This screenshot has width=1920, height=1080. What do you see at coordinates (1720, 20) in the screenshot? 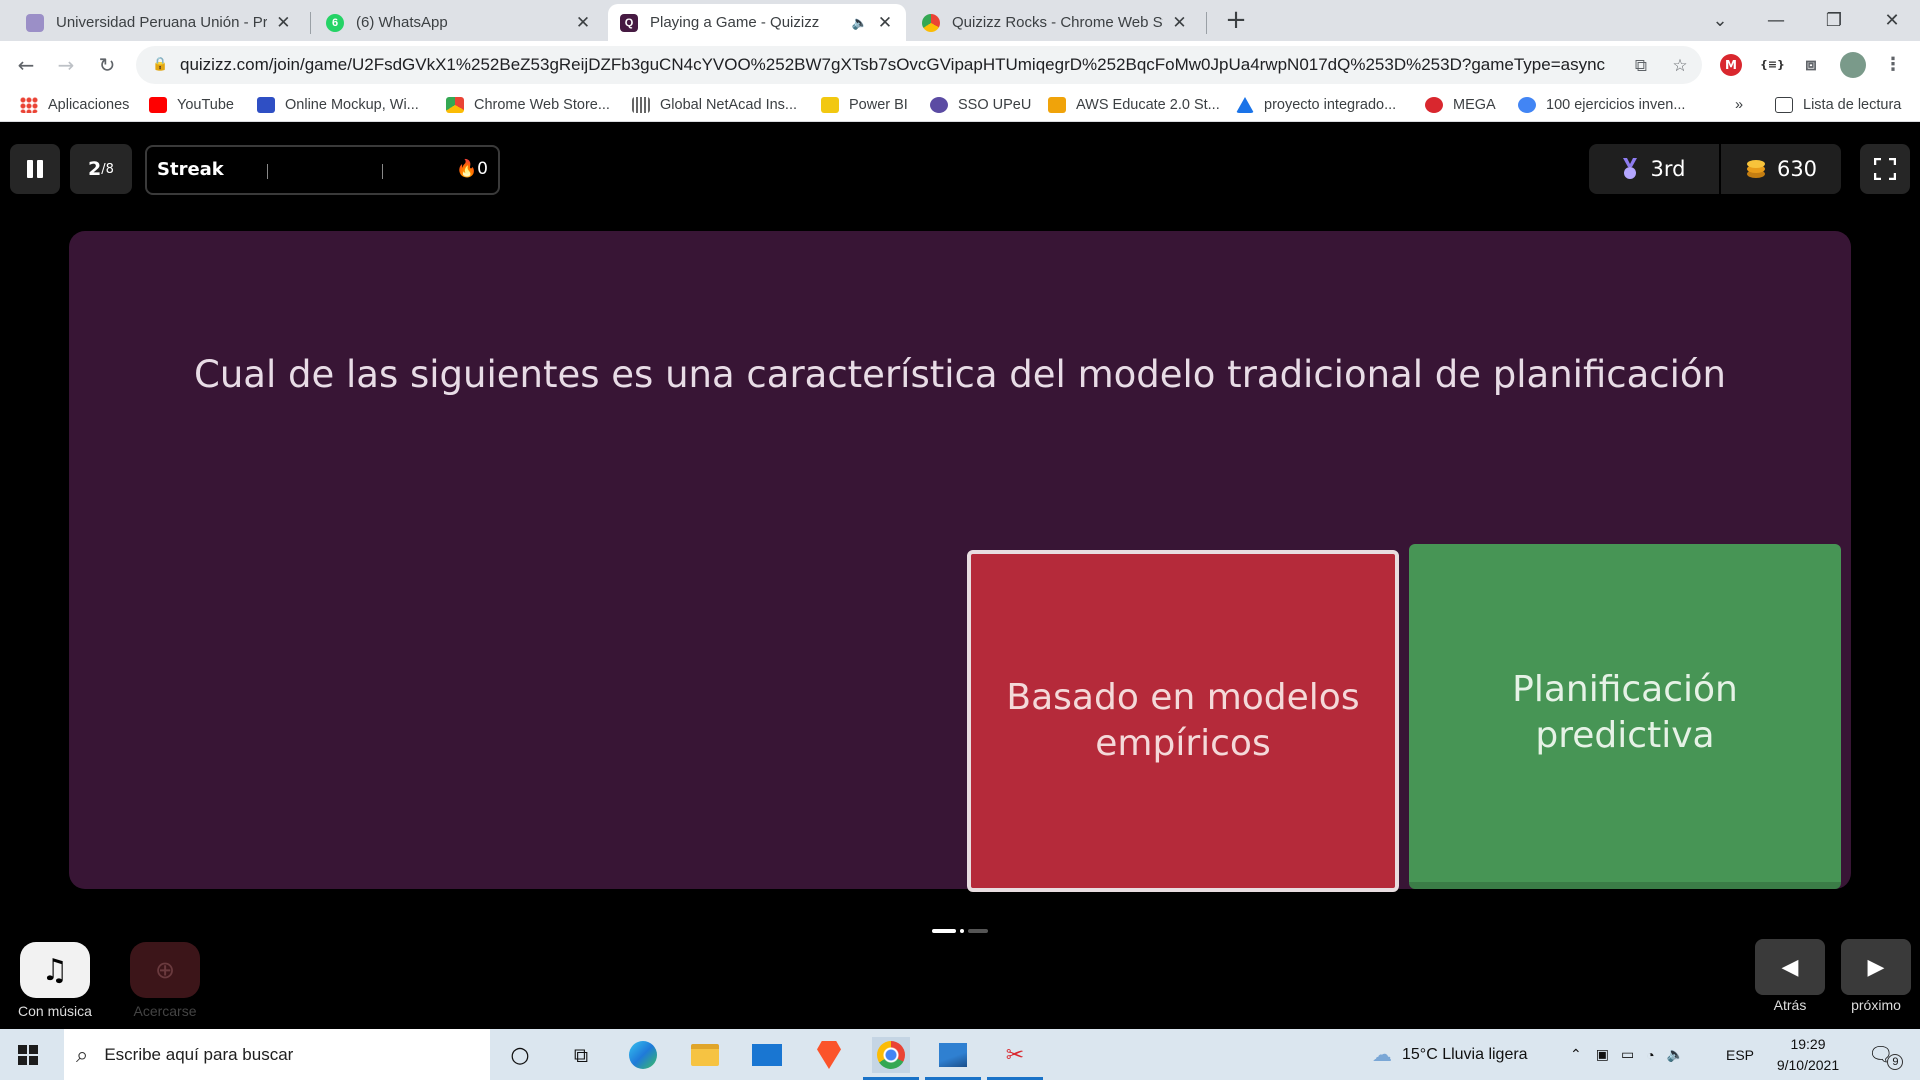
I see `tab-search-button: ⌄` at bounding box center [1720, 20].